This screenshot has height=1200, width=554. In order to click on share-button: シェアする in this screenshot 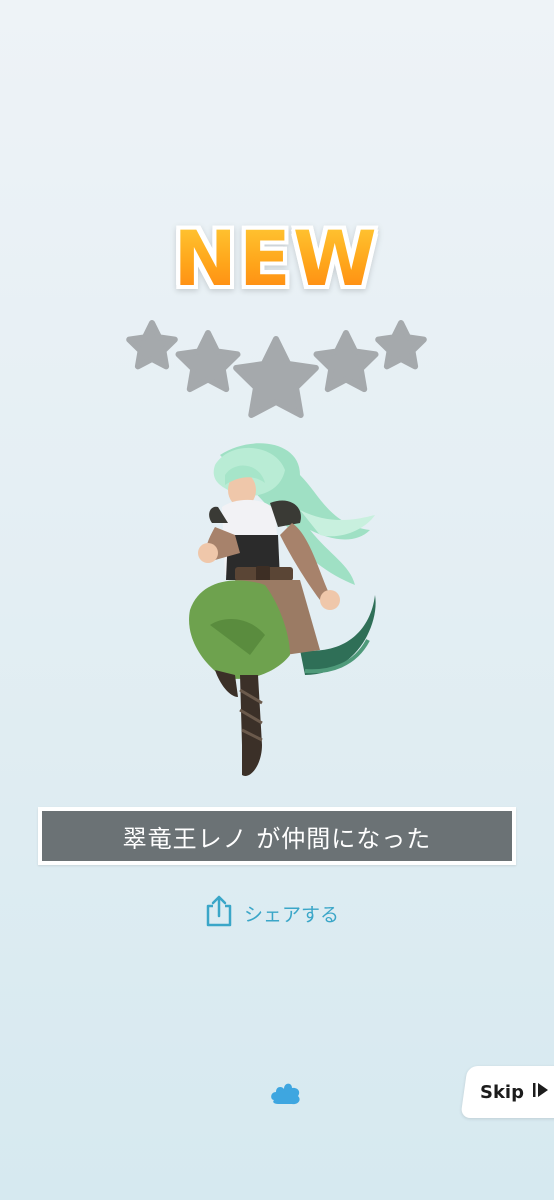, I will do `click(271, 913)`.